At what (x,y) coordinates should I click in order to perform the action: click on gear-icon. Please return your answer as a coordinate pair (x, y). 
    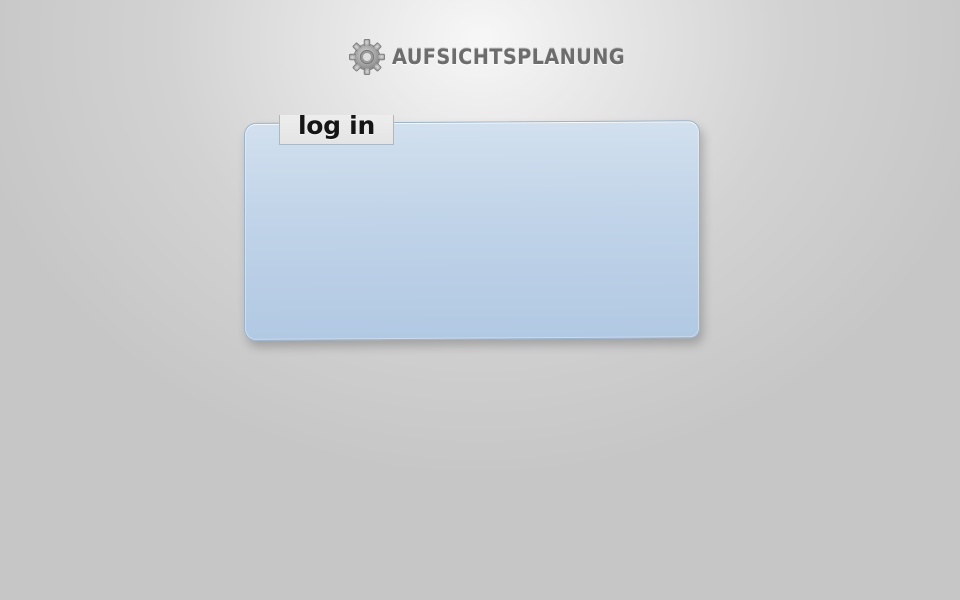
    Looking at the image, I should click on (367, 57).